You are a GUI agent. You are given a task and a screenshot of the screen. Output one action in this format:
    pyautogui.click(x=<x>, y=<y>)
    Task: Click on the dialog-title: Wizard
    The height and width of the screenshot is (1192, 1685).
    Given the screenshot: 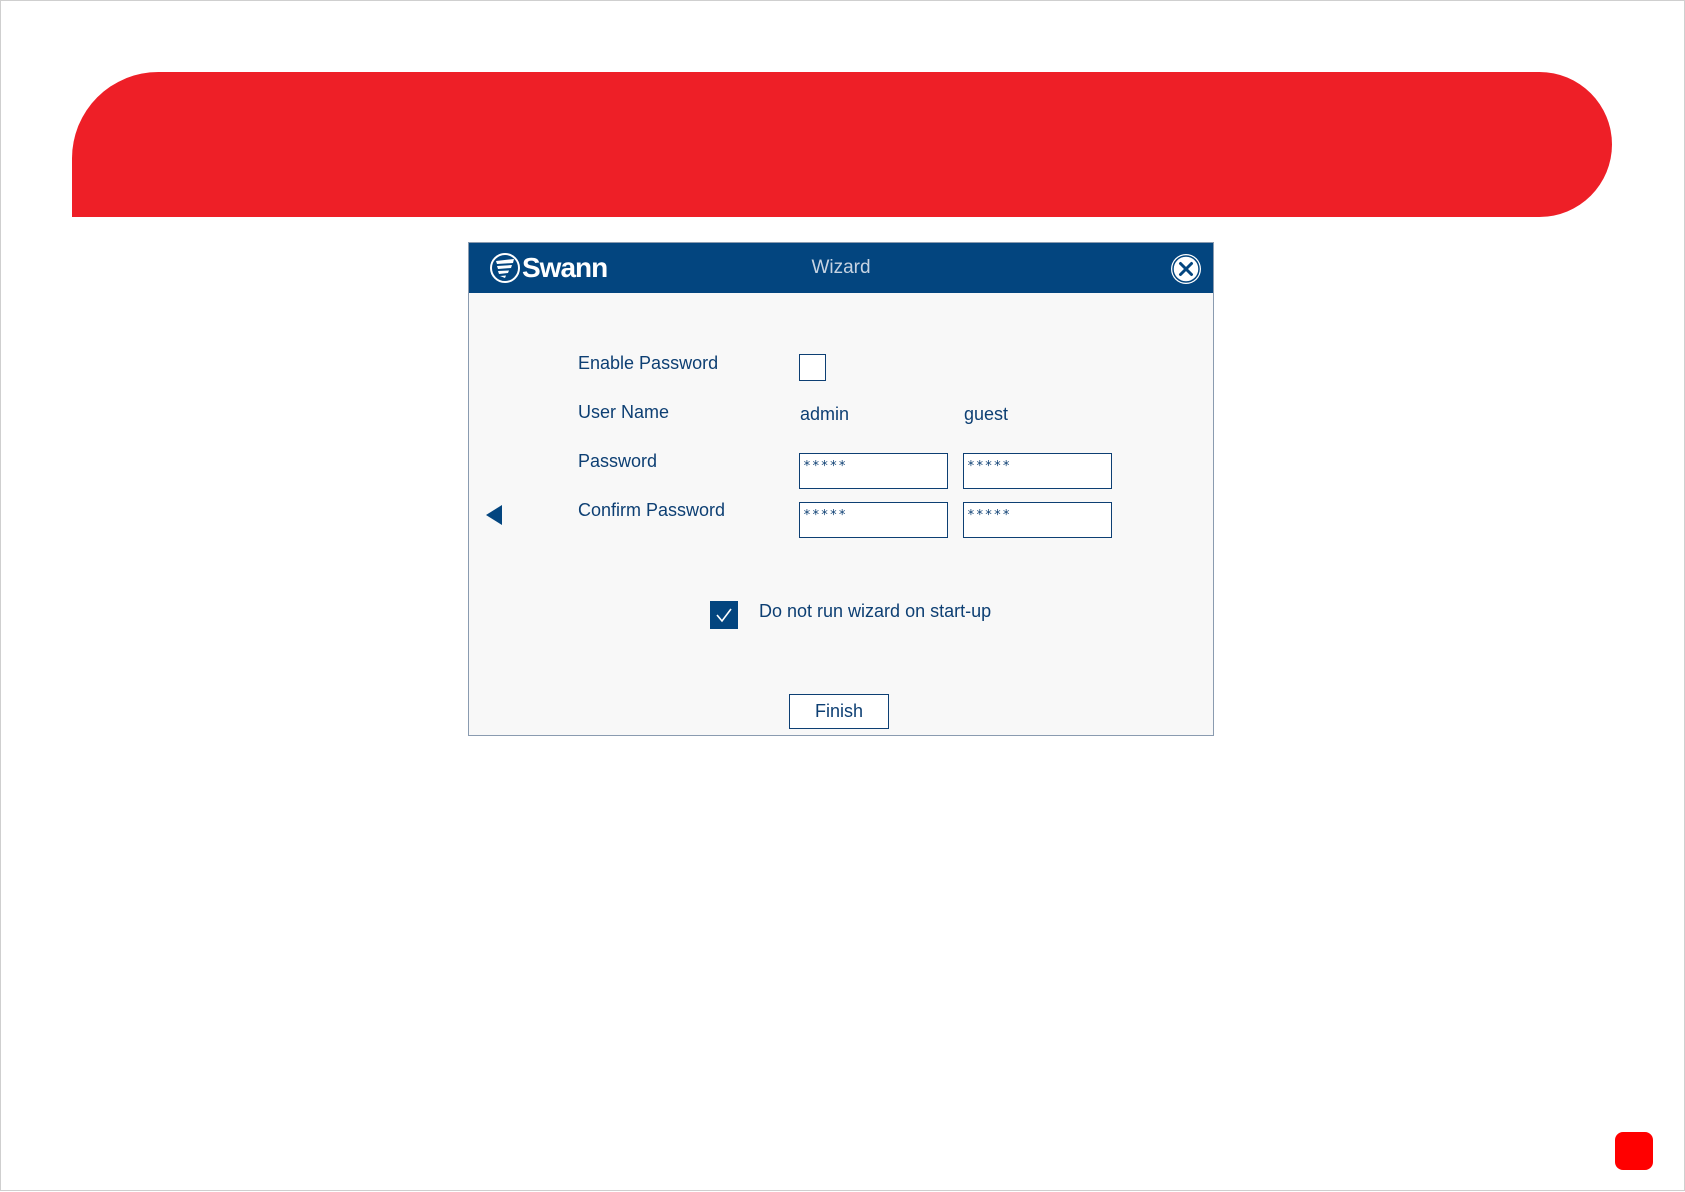 What is the action you would take?
    pyautogui.click(x=841, y=267)
    